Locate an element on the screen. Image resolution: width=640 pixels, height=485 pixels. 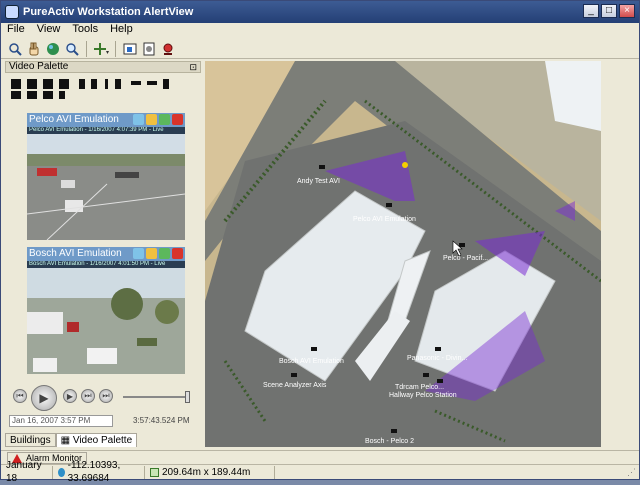
layout-strip-icon is located at coordinates (106, 84).